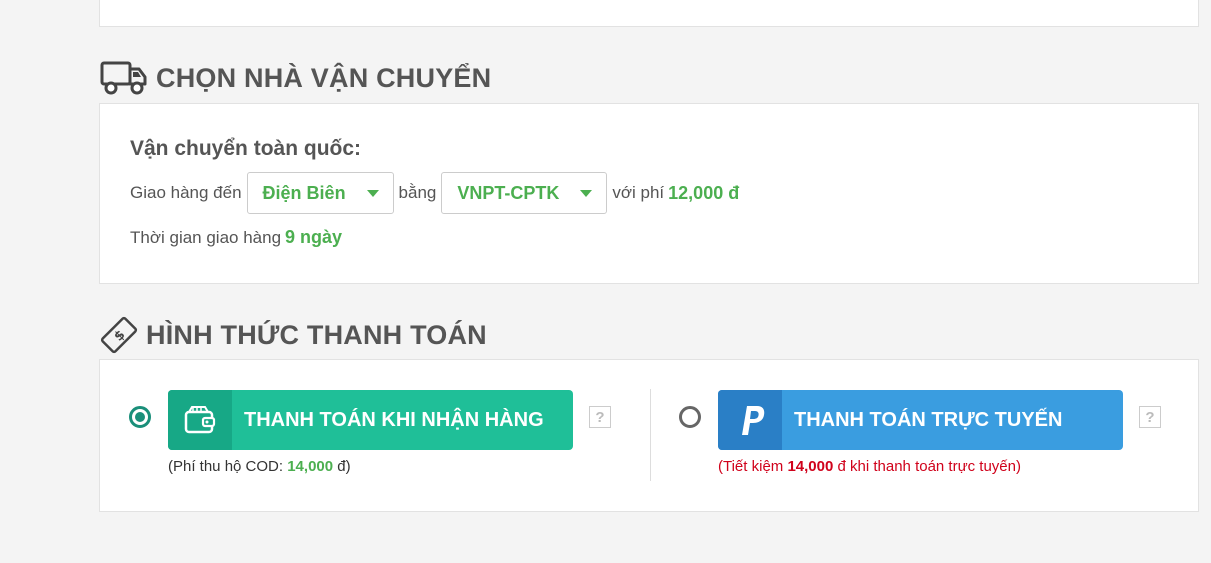  What do you see at coordinates (228, 466) in the screenshot?
I see `cod-note-prefix: (Phí thu hộ COD:` at bounding box center [228, 466].